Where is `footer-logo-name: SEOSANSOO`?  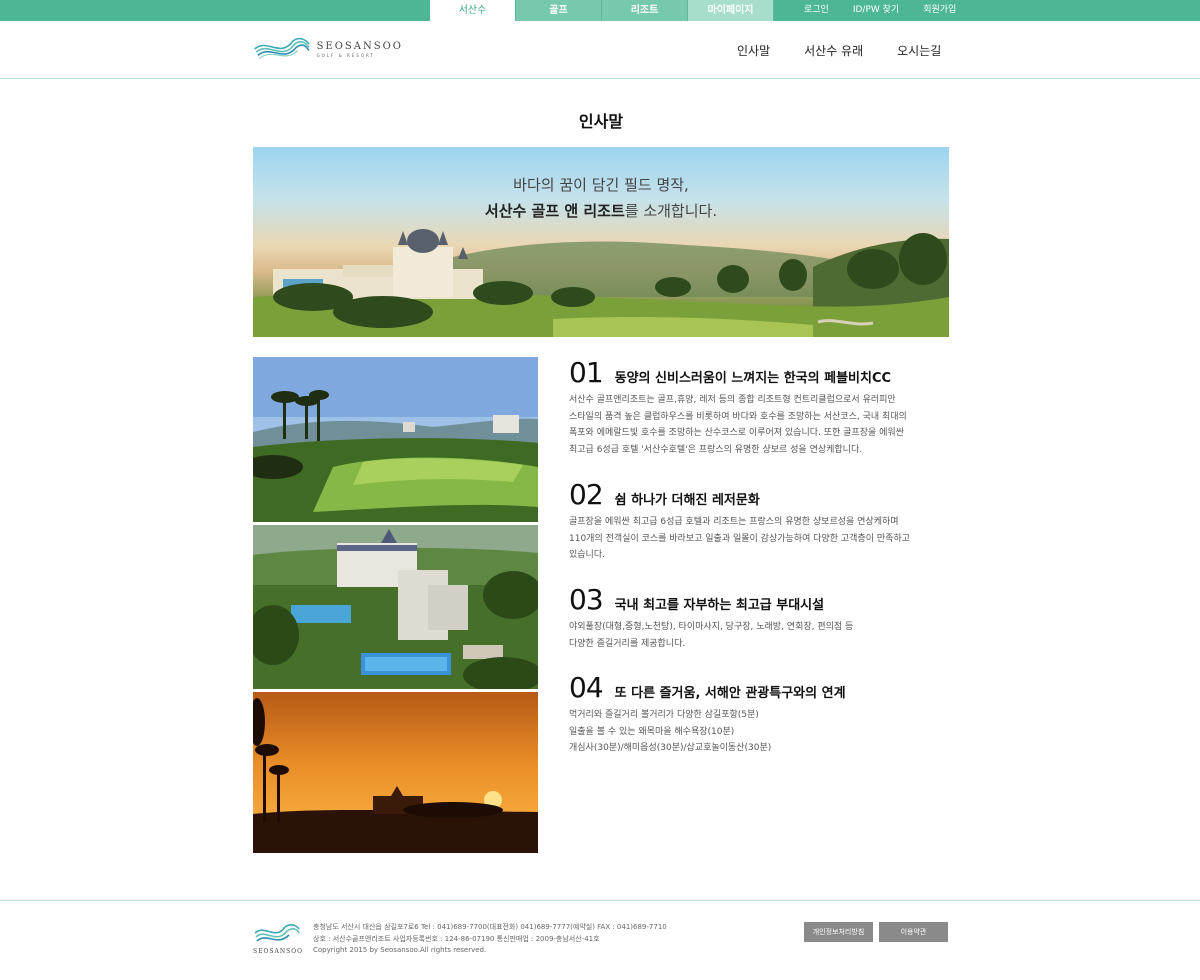 footer-logo-name: SEOSANSOO is located at coordinates (278, 951).